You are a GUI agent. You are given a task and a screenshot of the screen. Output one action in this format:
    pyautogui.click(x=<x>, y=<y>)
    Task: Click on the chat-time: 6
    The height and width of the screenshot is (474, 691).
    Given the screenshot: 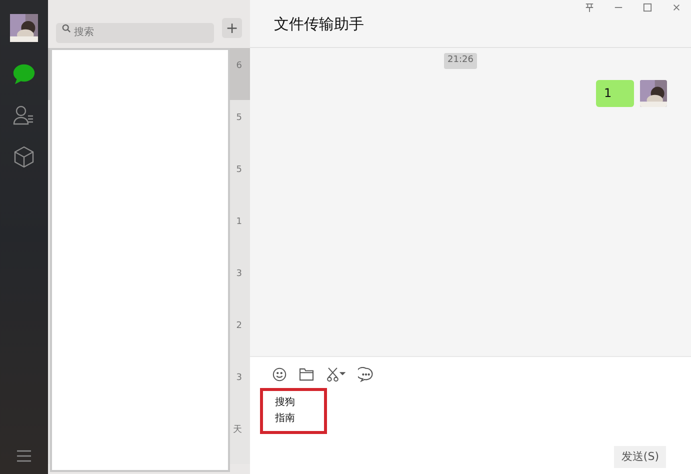 What is the action you would take?
    pyautogui.click(x=239, y=67)
    